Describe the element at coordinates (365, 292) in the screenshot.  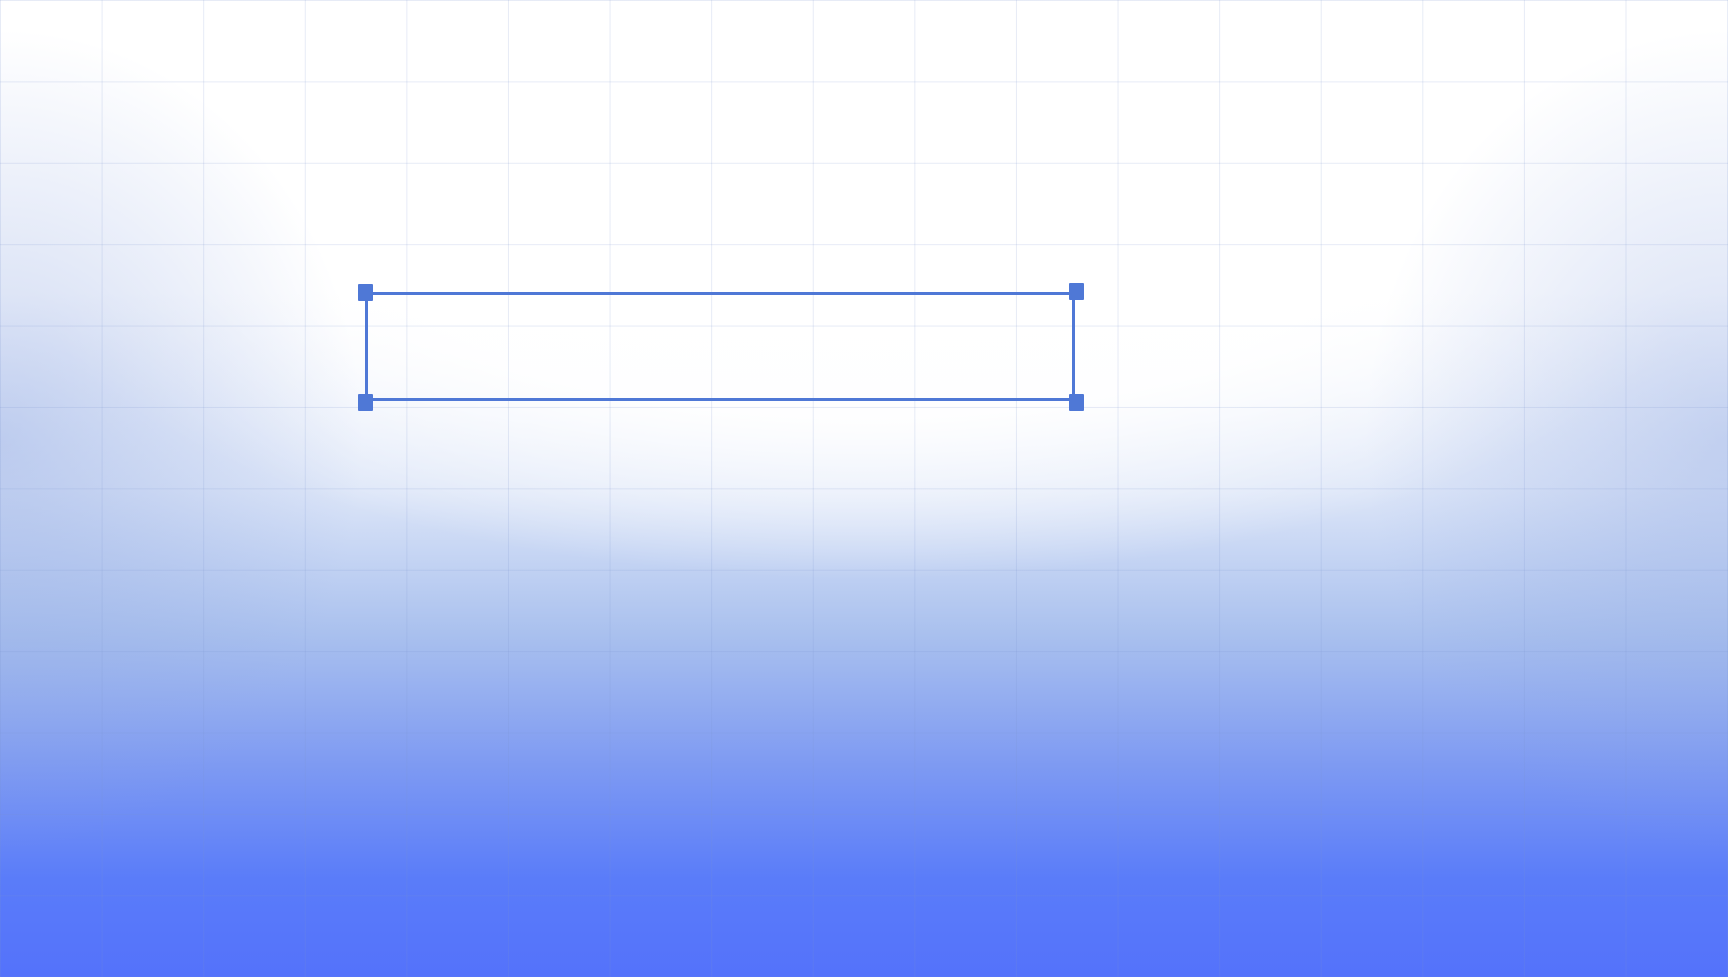
I see `resize-handle-top-left` at that location.